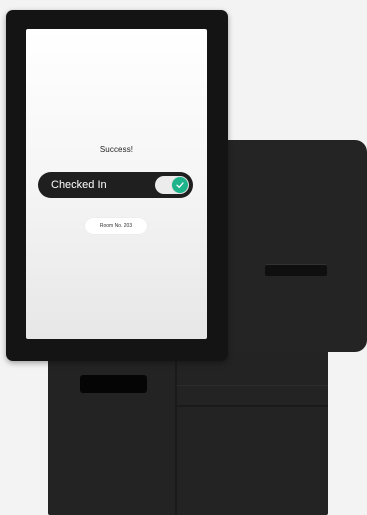 The height and width of the screenshot is (515, 367). I want to click on checked-in-label: Checked In, so click(79, 185).